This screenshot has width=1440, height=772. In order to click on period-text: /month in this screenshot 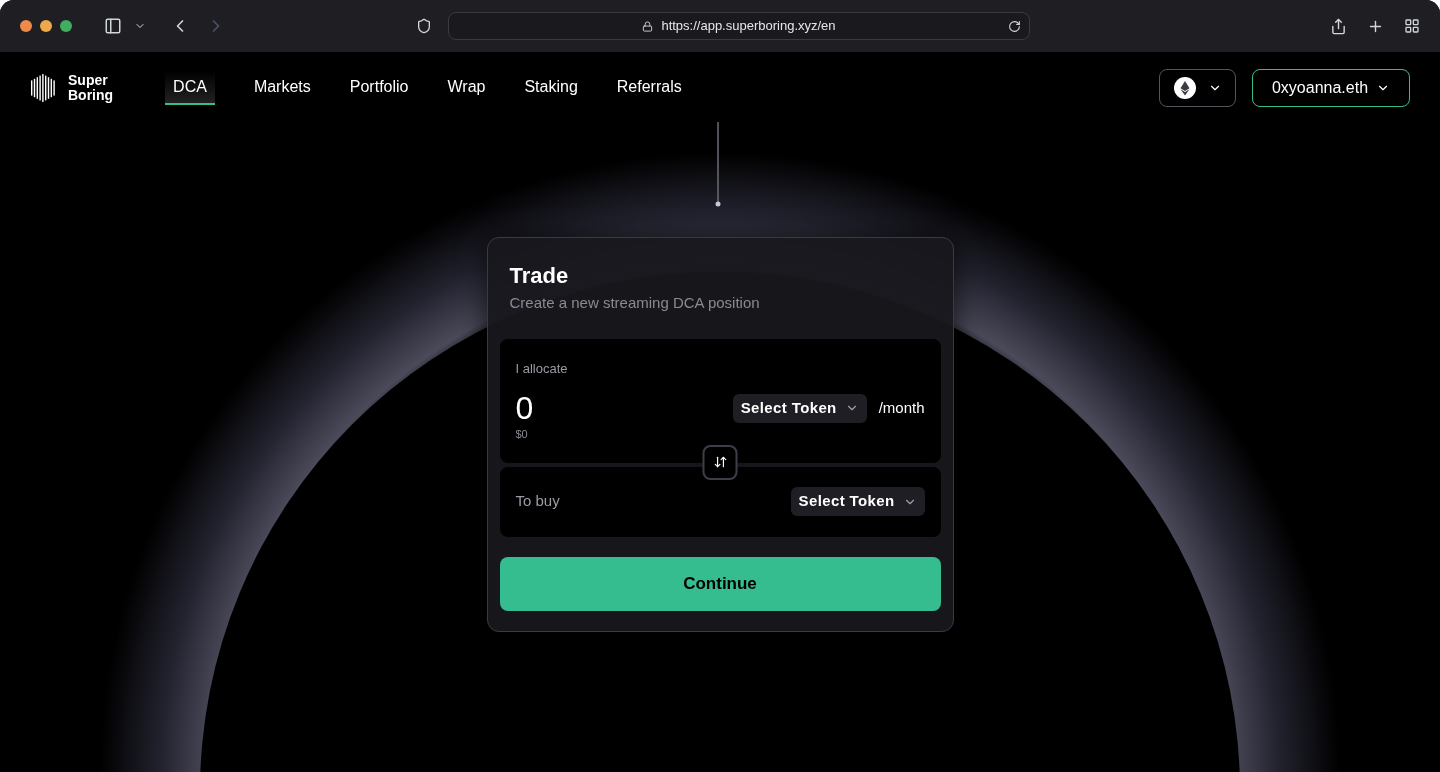, I will do `click(901, 407)`.